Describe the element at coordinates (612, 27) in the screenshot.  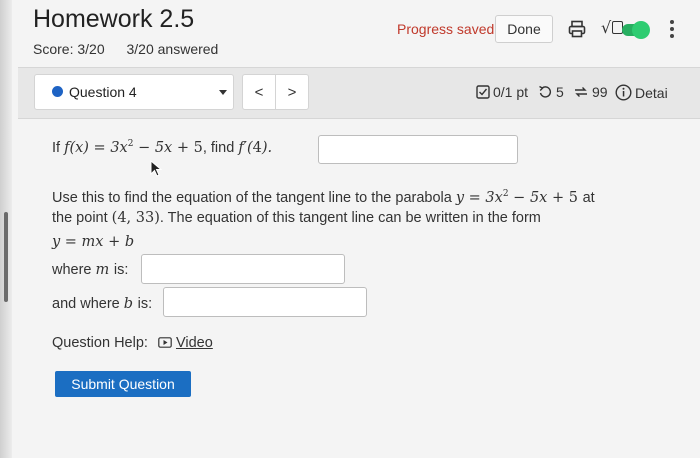
I see `square-root-icon: √` at that location.